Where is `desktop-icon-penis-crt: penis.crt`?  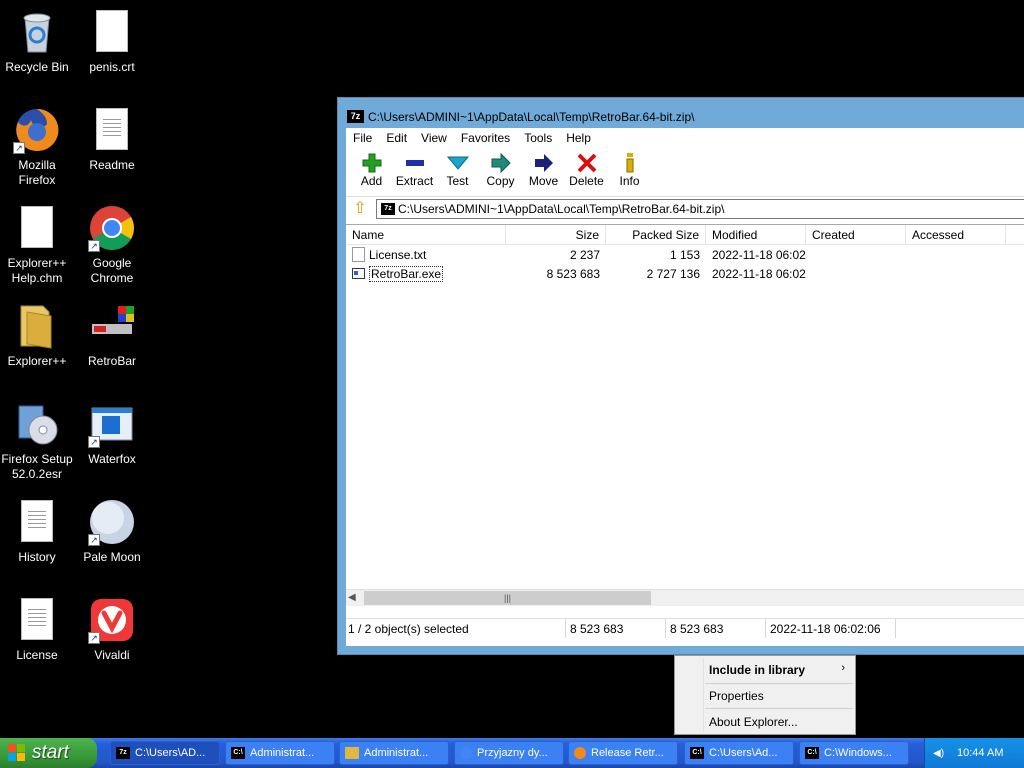 desktop-icon-penis-crt: penis.crt is located at coordinates (112, 41).